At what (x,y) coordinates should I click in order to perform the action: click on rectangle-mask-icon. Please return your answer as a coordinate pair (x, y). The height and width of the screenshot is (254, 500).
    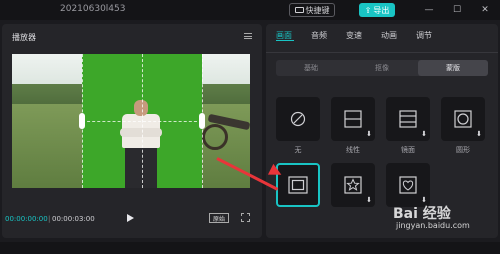
    Looking at the image, I should click on (298, 185).